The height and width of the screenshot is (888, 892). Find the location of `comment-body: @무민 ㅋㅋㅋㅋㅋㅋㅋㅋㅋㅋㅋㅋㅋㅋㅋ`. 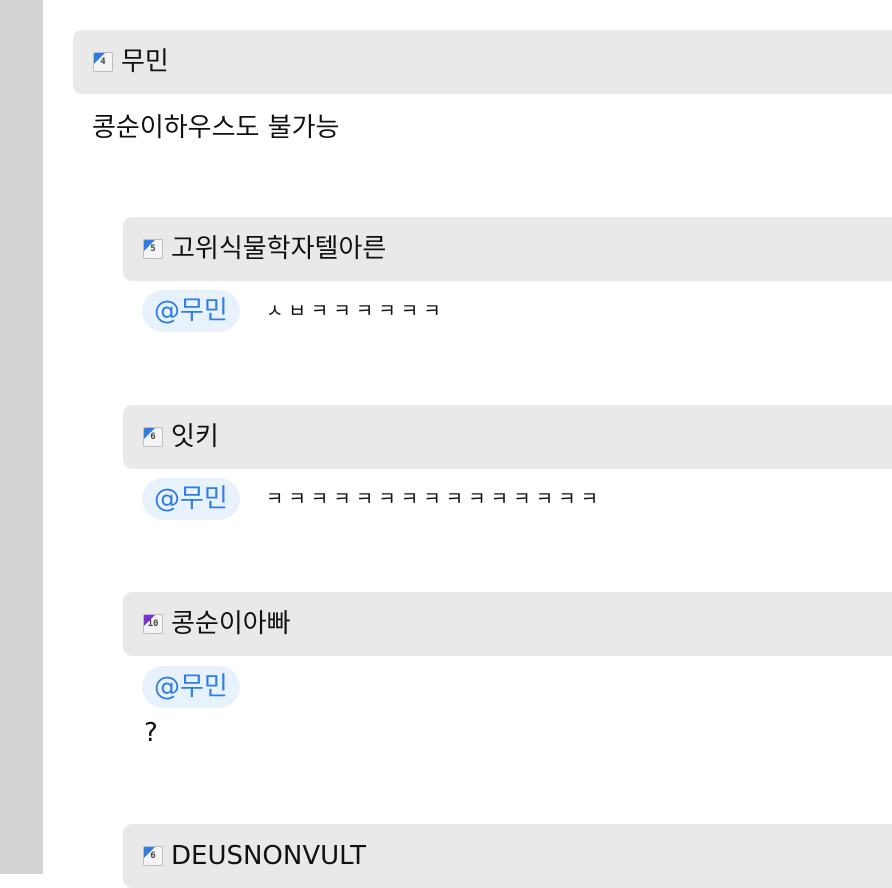

comment-body: @무민 ㅋㅋㅋㅋㅋㅋㅋㅋㅋㅋㅋㅋㅋㅋㅋ is located at coordinates (372, 499).